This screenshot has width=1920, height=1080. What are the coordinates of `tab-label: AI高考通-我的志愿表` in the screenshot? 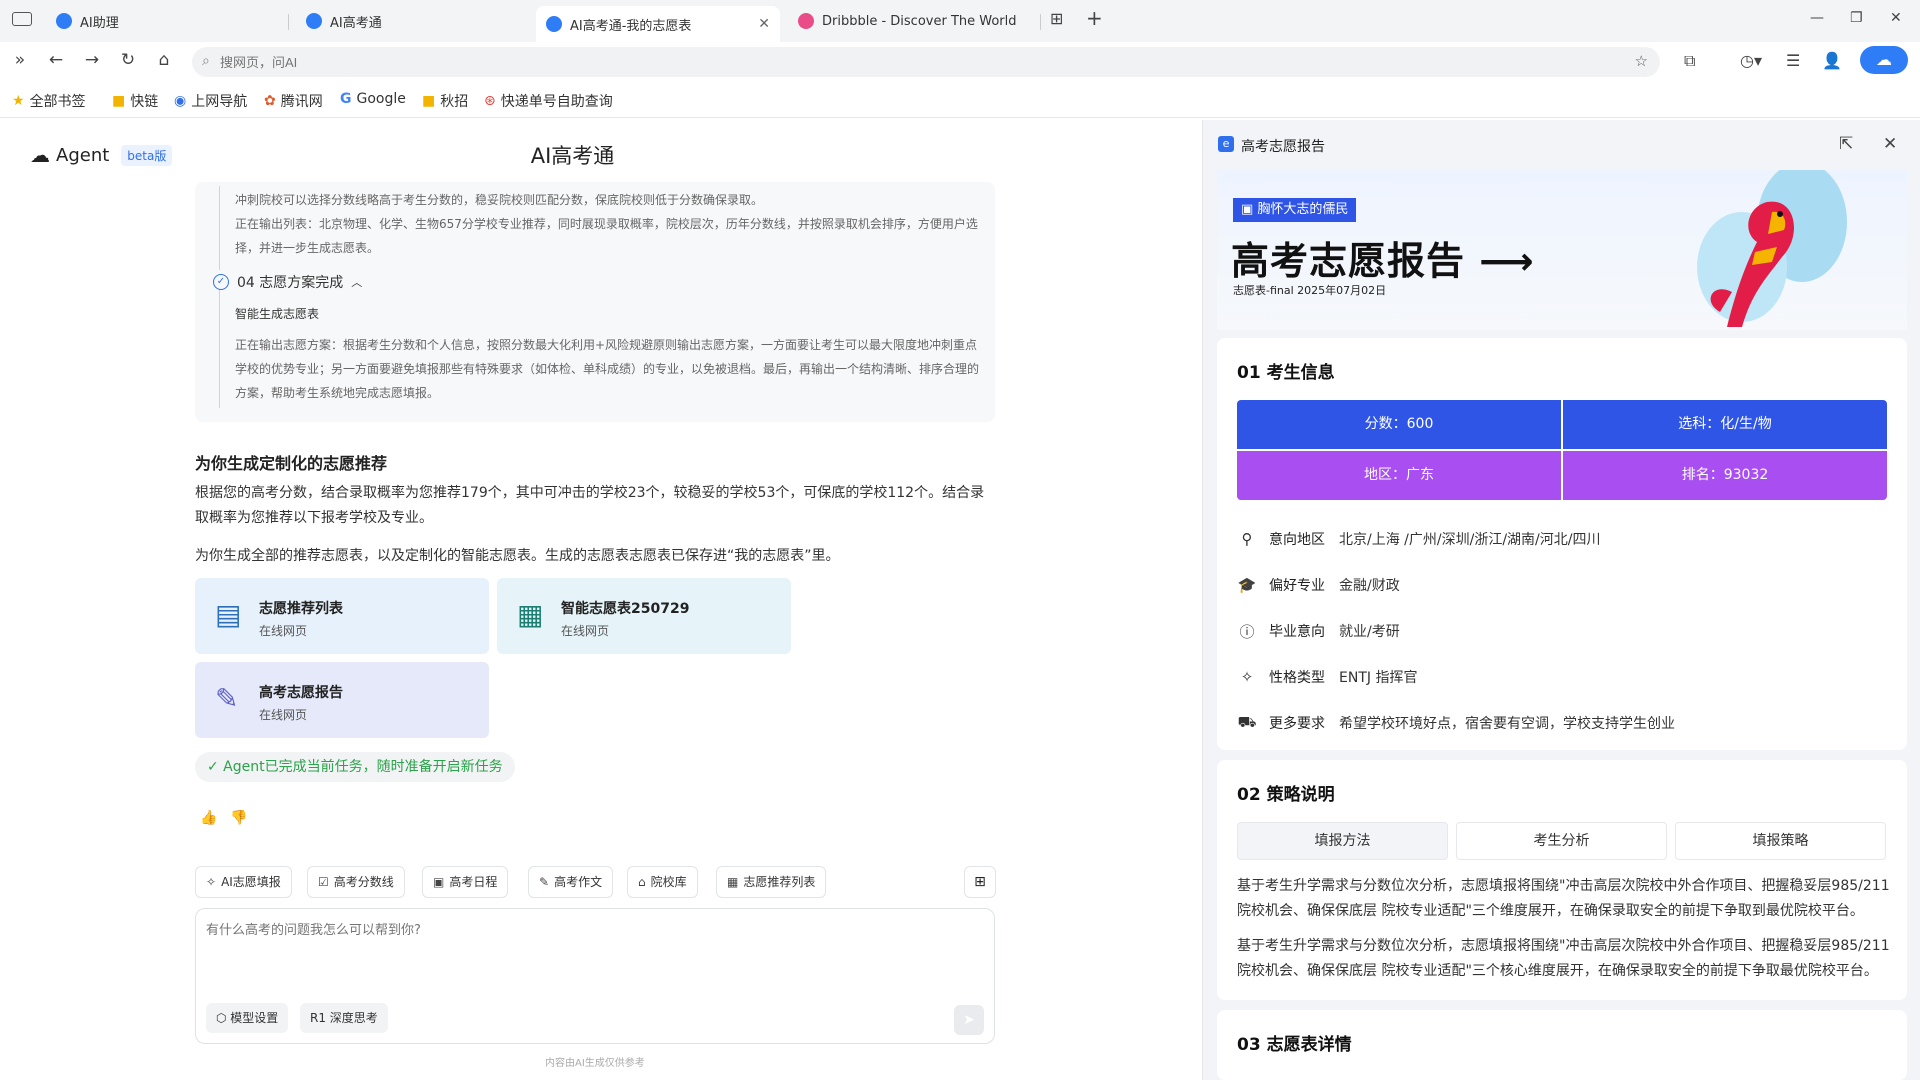 It's located at (631, 26).